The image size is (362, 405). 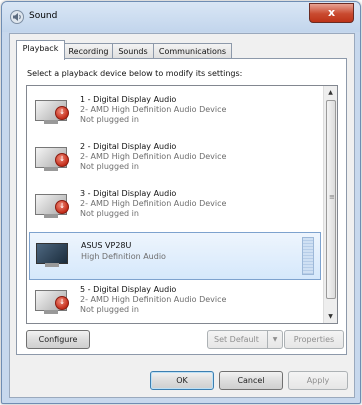 What do you see at coordinates (274, 339) in the screenshot?
I see `dropdown-arrow-icon: ▼` at bounding box center [274, 339].